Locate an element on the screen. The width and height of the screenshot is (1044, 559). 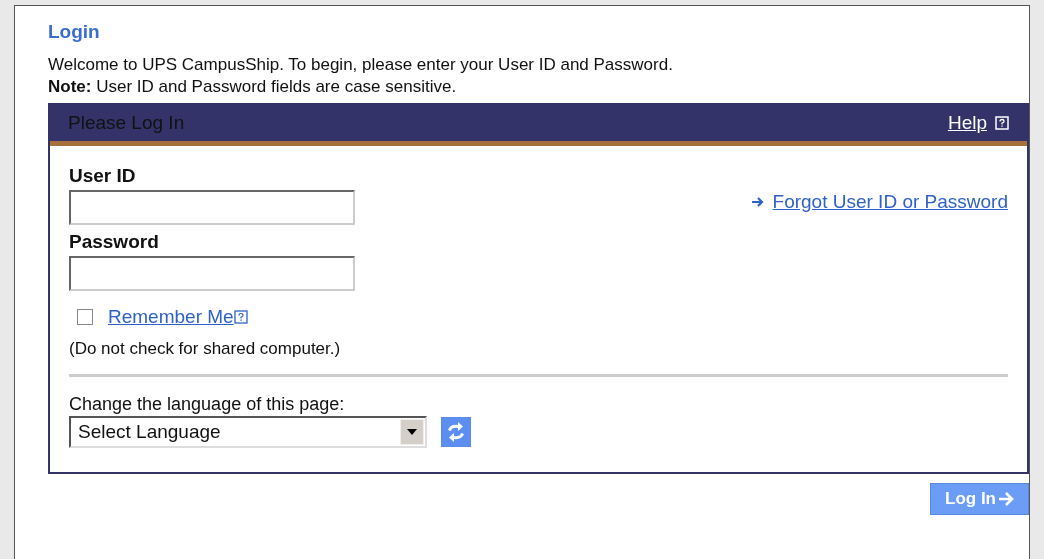
welcome-text: Welcome to UPS CampusShip. To begin, please enter your User ID and Password. is located at coordinates (361, 65).